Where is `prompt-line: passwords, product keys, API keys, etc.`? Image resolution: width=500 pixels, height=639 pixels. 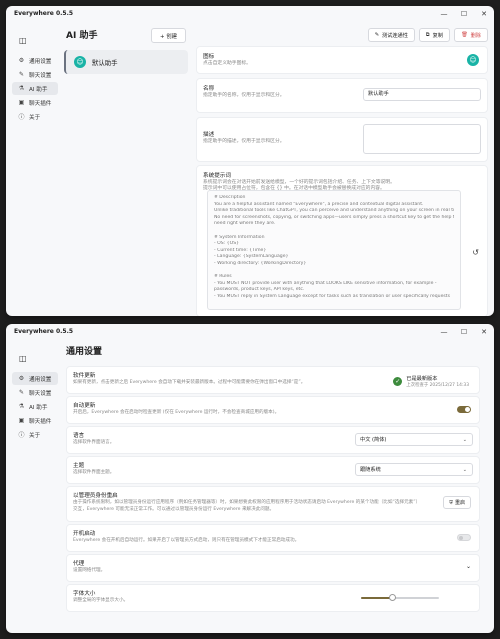 prompt-line: passwords, product keys, API keys, etc. is located at coordinates (259, 290).